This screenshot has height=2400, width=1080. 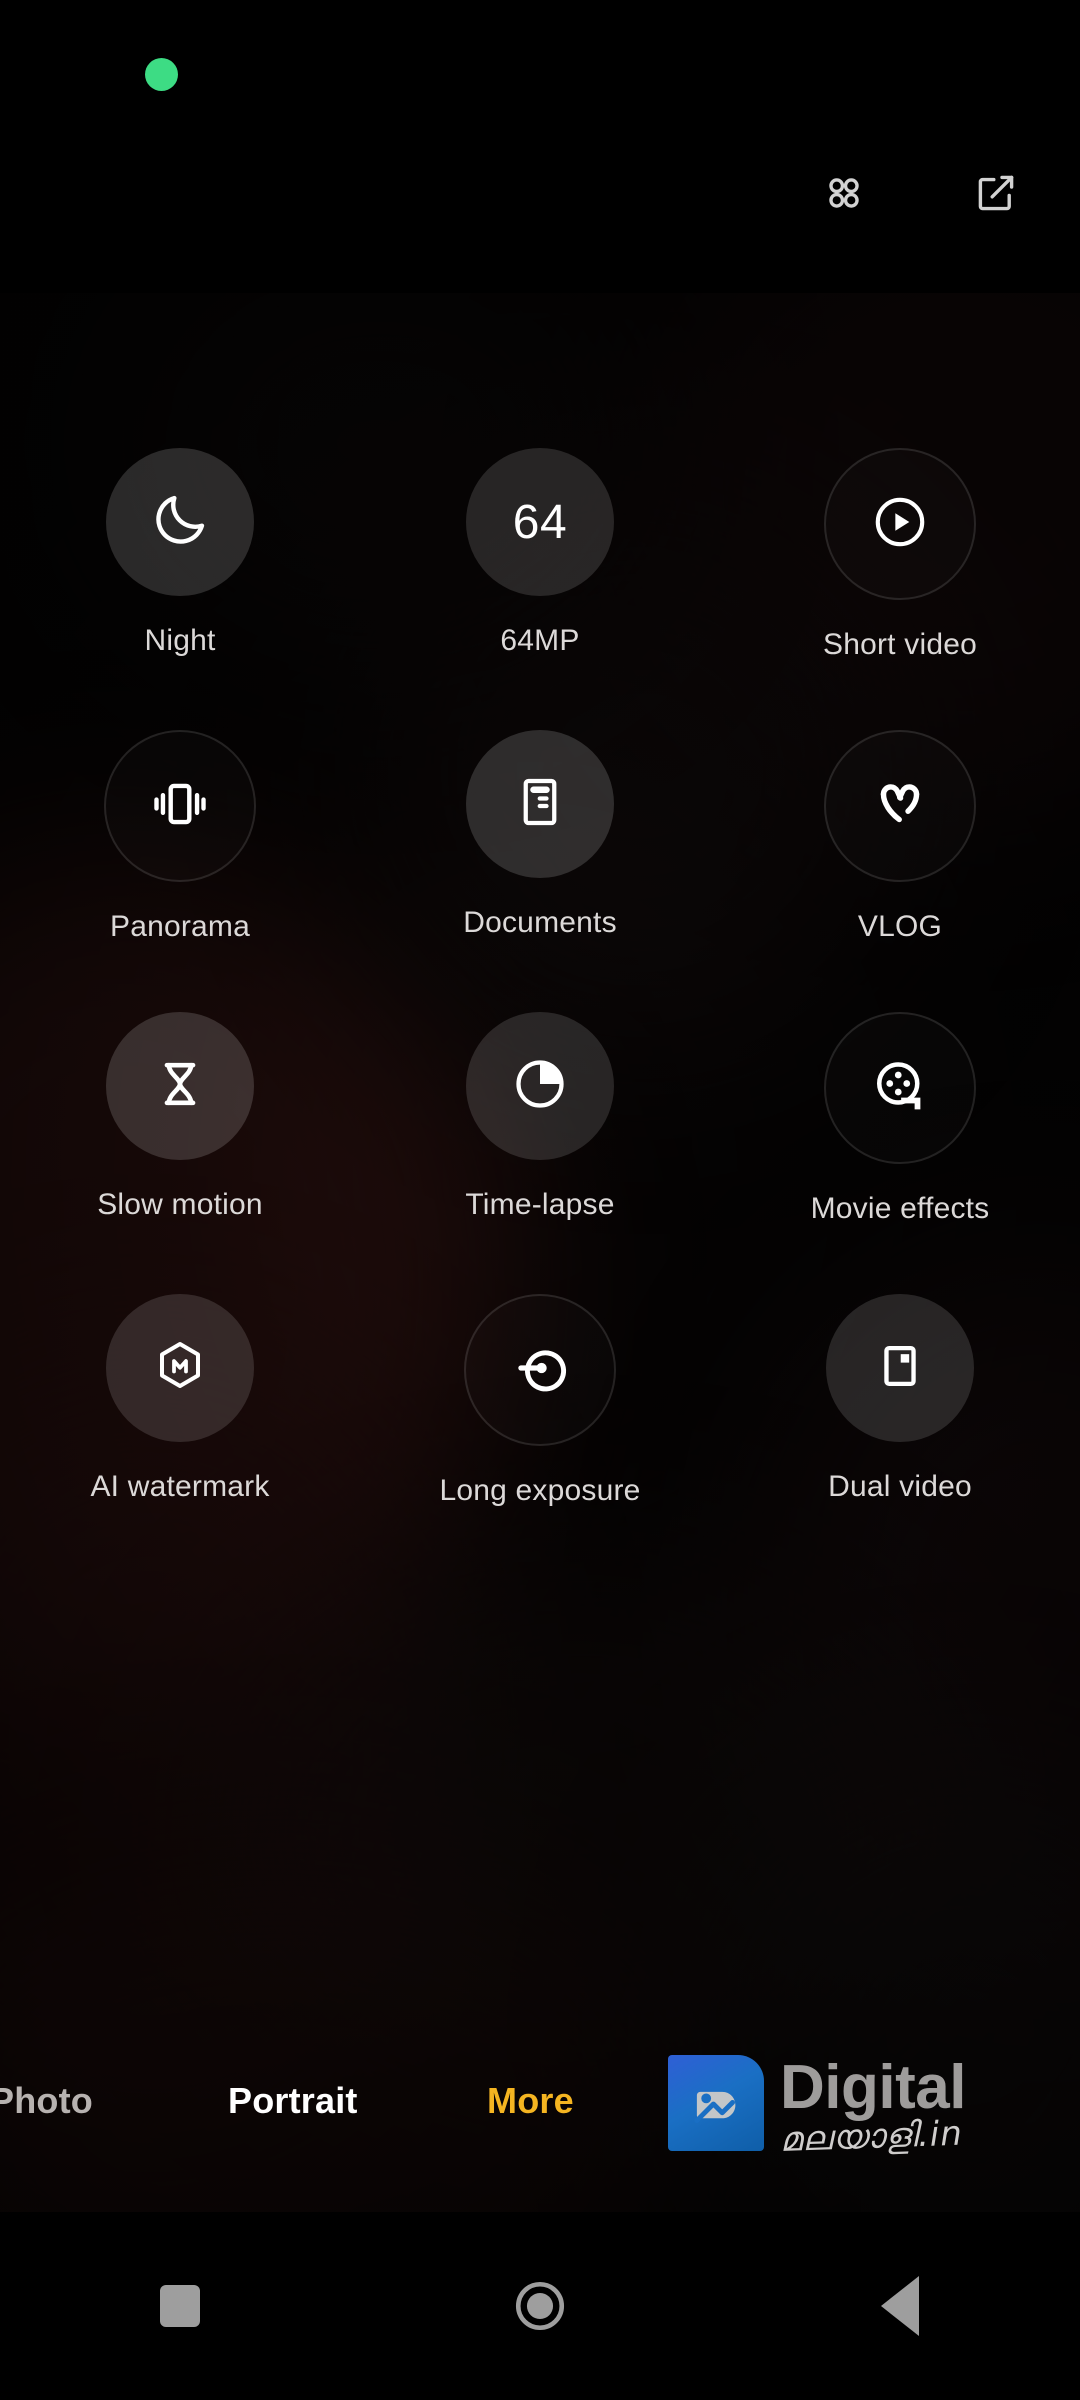 I want to click on mode-item-vlog: VLOG, so click(x=900, y=836).